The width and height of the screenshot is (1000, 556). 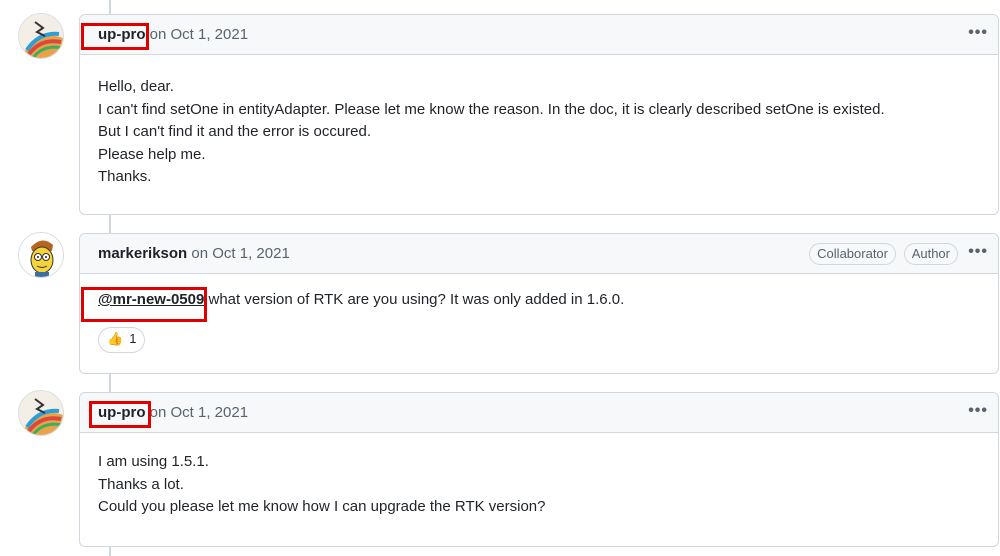 I want to click on reaction-count: 1, so click(x=133, y=339).